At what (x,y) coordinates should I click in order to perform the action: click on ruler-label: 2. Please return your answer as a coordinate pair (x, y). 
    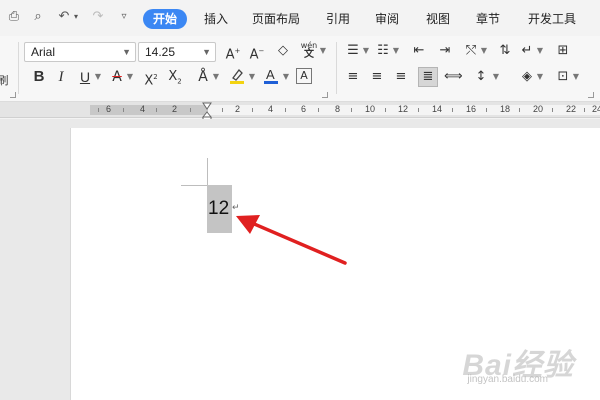
    Looking at the image, I should click on (175, 109).